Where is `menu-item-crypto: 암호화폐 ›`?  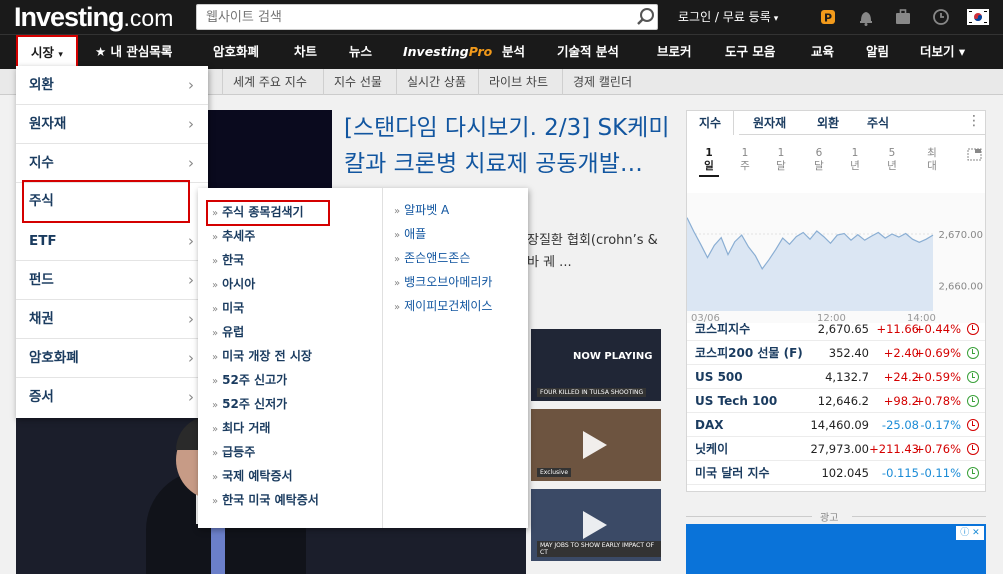 menu-item-crypto: 암호화폐 › is located at coordinates (112, 358).